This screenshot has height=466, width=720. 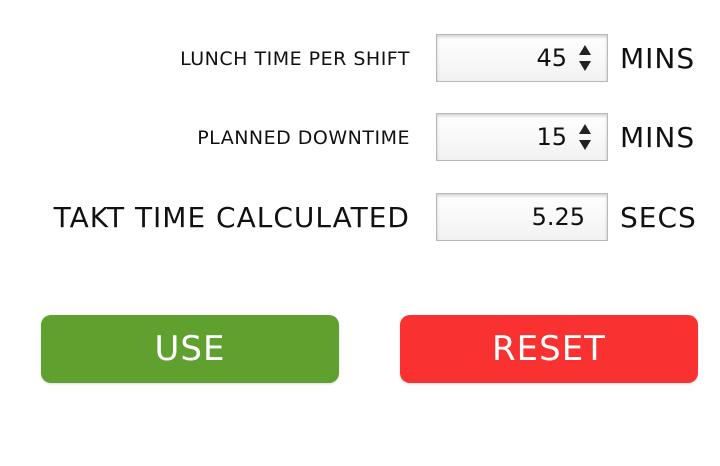 What do you see at coordinates (658, 58) in the screenshot?
I see `lunch-time-unit: Mins` at bounding box center [658, 58].